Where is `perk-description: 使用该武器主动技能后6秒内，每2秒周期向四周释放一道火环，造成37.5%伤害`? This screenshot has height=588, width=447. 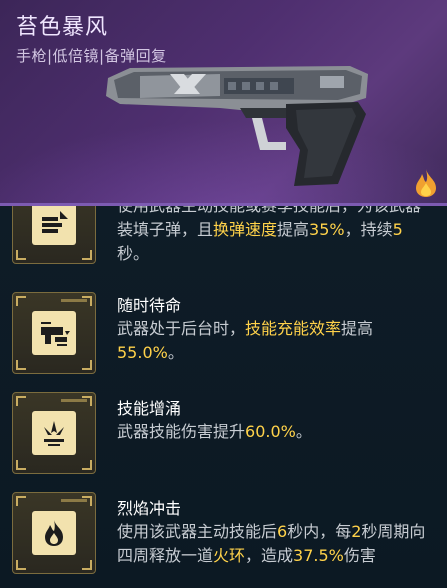
perk-description: 使用该武器主动技能后6秒内，每2秒周期向四周释放一道火环，造成37.5%伤害 is located at coordinates (273, 544).